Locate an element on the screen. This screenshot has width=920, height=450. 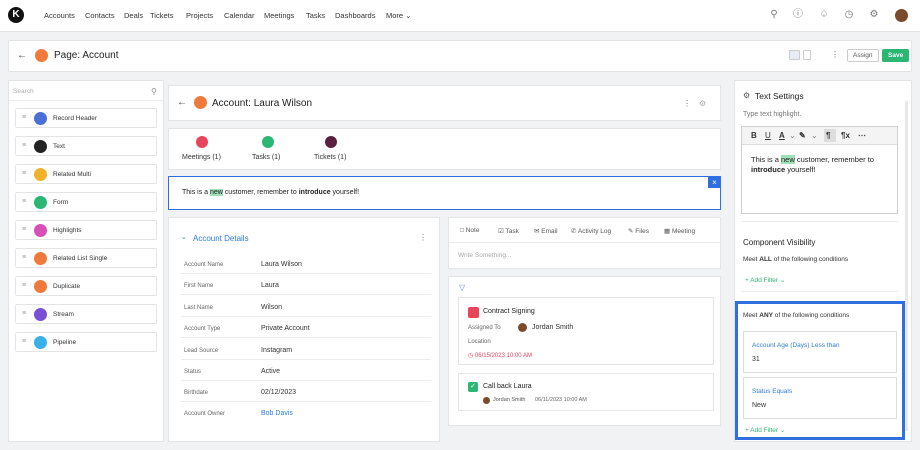
filter-icon: ▽ is located at coordinates (462, 287).